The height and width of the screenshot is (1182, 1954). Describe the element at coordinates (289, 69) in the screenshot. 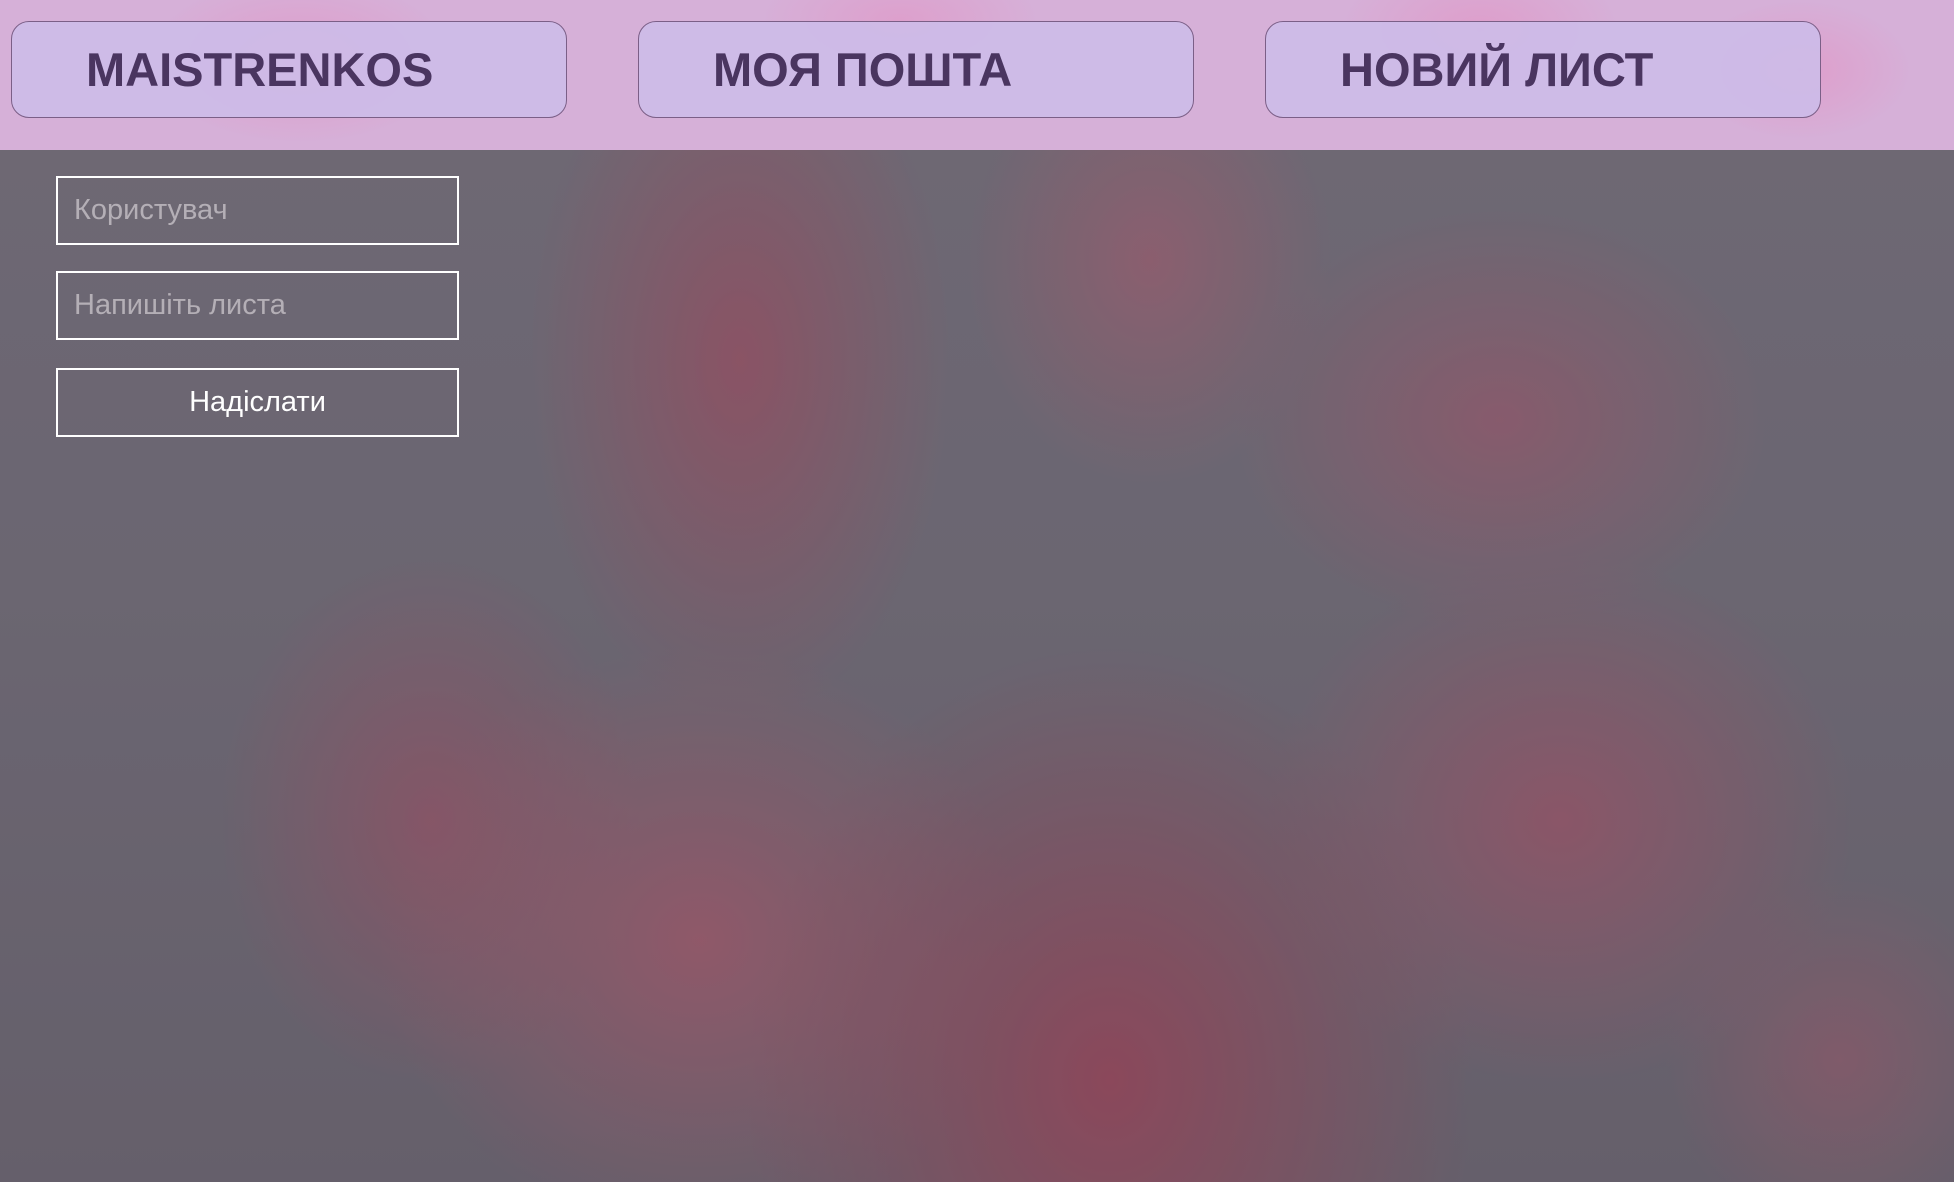

I see `nav-brand-button: MAISTRENKOS` at that location.